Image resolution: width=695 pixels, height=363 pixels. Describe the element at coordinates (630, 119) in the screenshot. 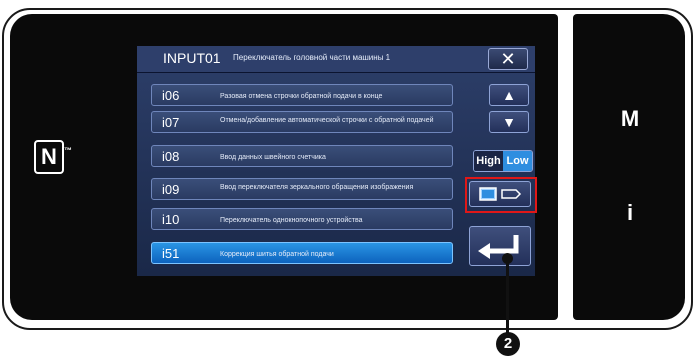

I see `m-button: M` at that location.